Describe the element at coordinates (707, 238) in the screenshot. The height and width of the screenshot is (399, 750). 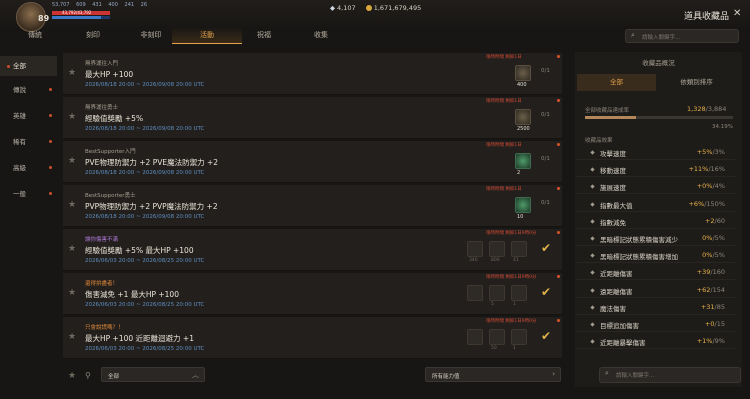
I see `effect-current: 0%` at that location.